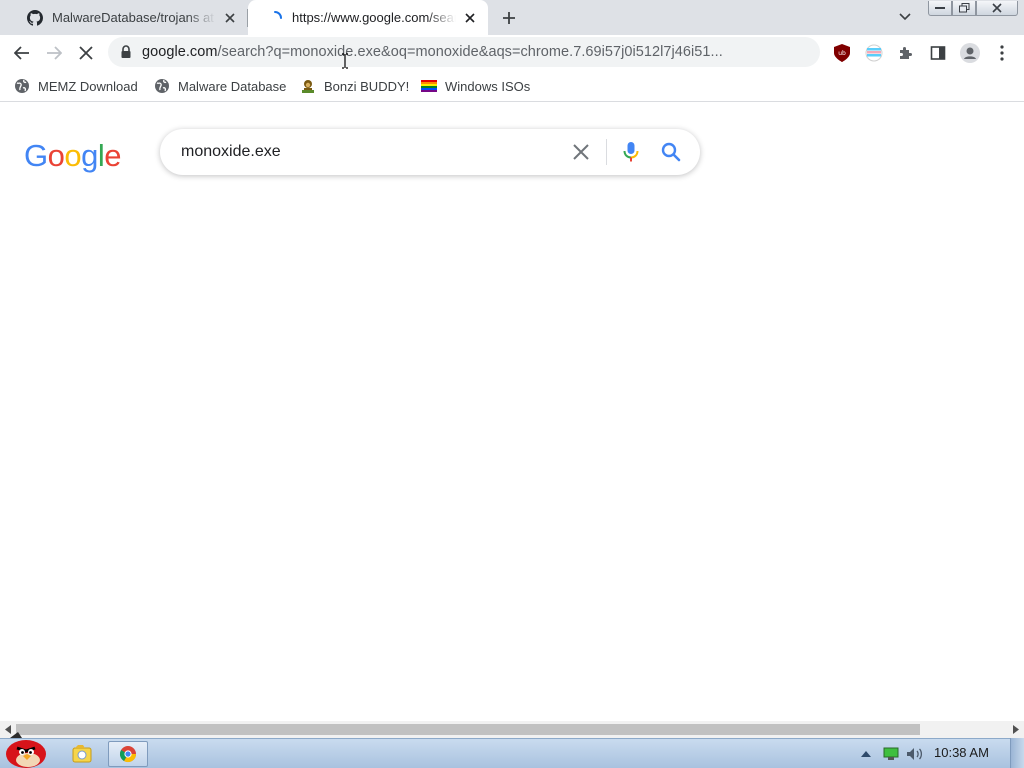 The height and width of the screenshot is (768, 1024). What do you see at coordinates (874, 53) in the screenshot?
I see `pride-extension-icon` at bounding box center [874, 53].